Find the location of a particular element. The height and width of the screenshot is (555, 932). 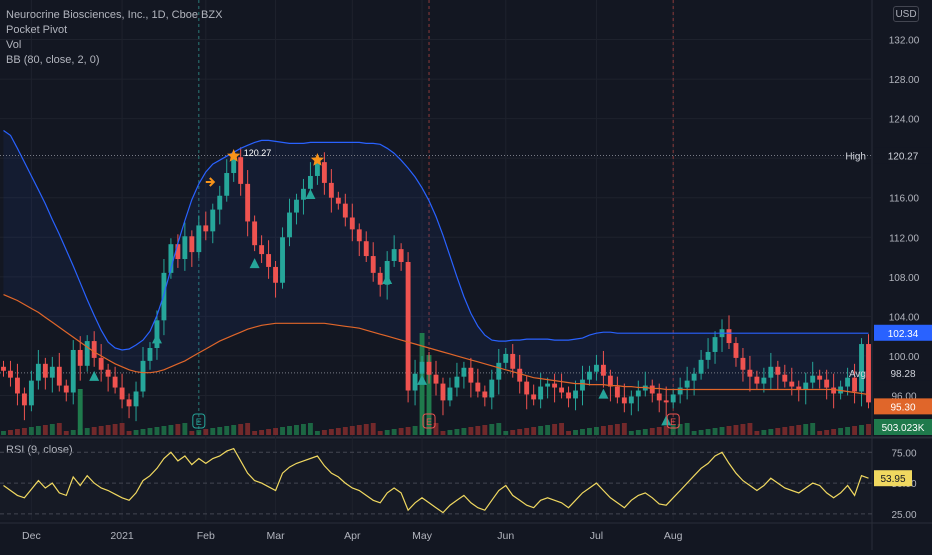

rsi-tick-label: 25.00 is located at coordinates (903, 515).